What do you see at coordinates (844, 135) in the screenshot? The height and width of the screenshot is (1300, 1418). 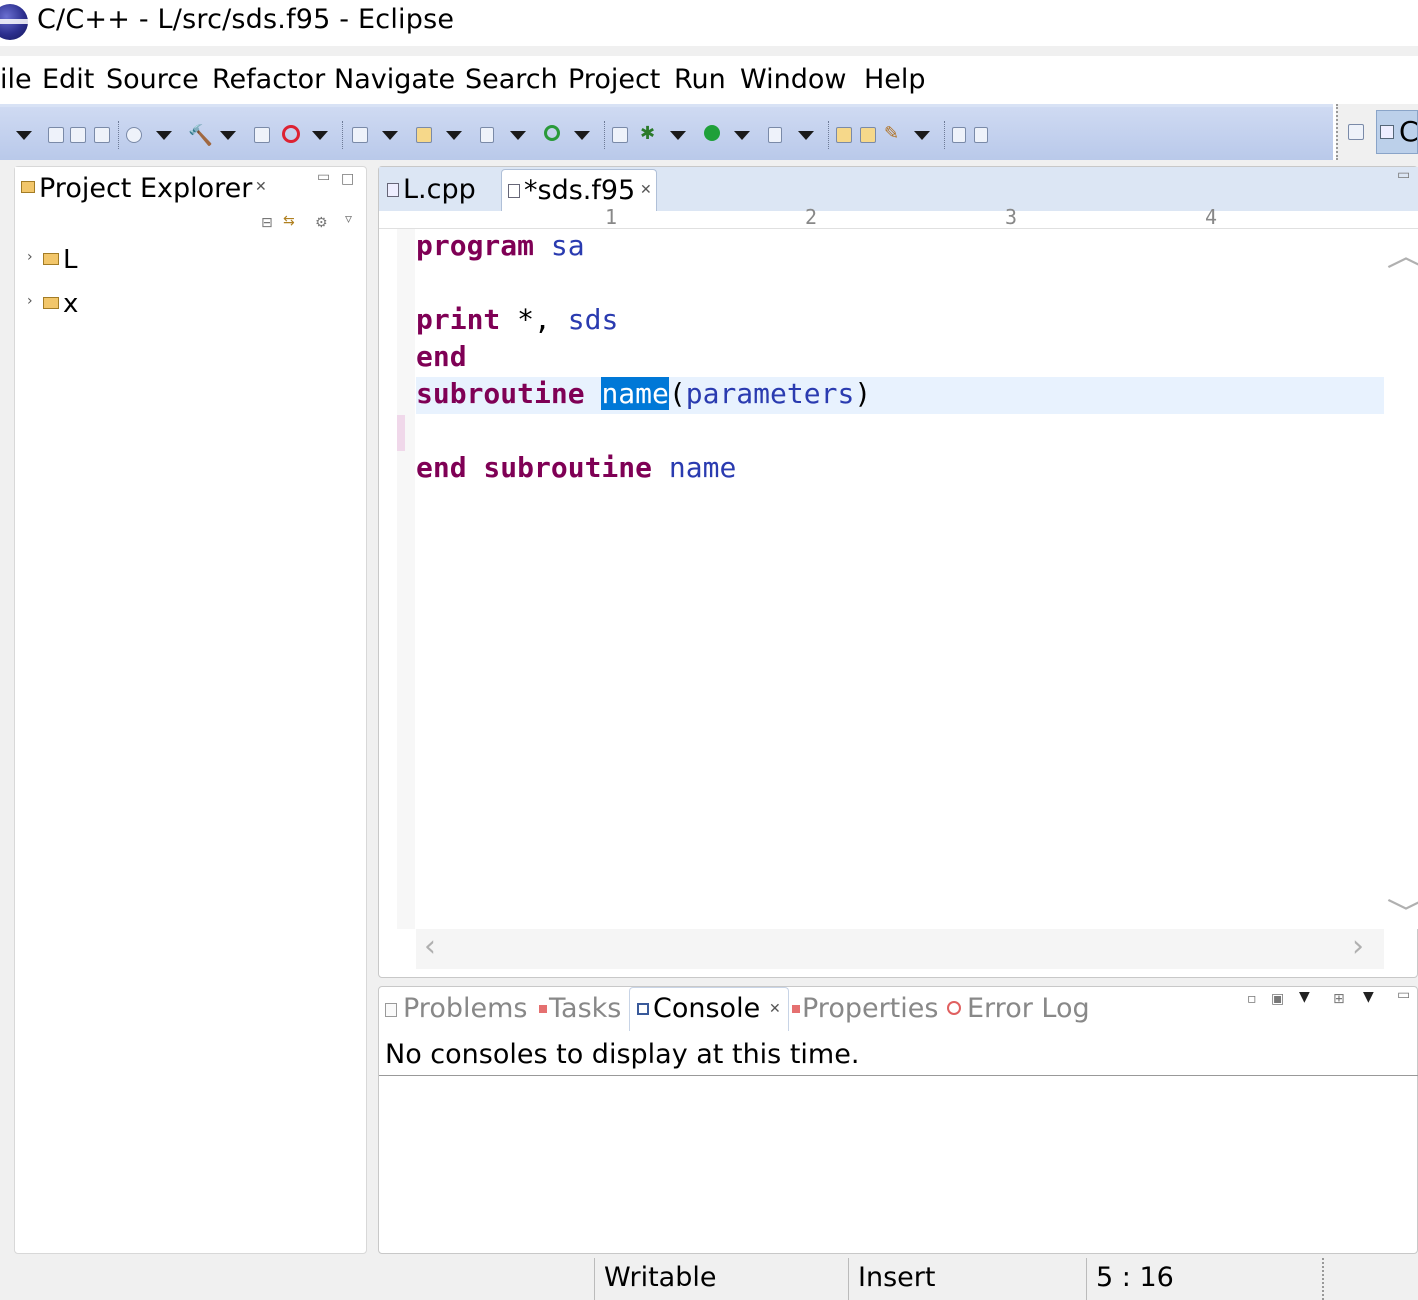 I see `open-type-icon` at bounding box center [844, 135].